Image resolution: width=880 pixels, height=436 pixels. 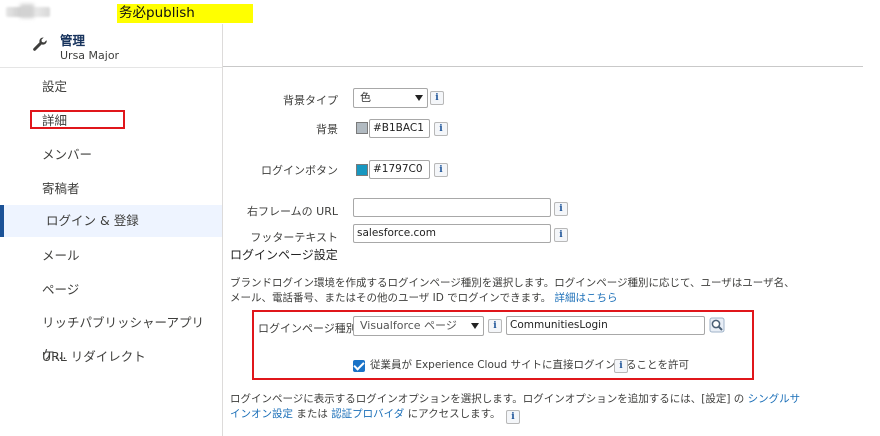 What do you see at coordinates (284, 255) in the screenshot?
I see `login-page-section-title: ログインページ設定` at bounding box center [284, 255].